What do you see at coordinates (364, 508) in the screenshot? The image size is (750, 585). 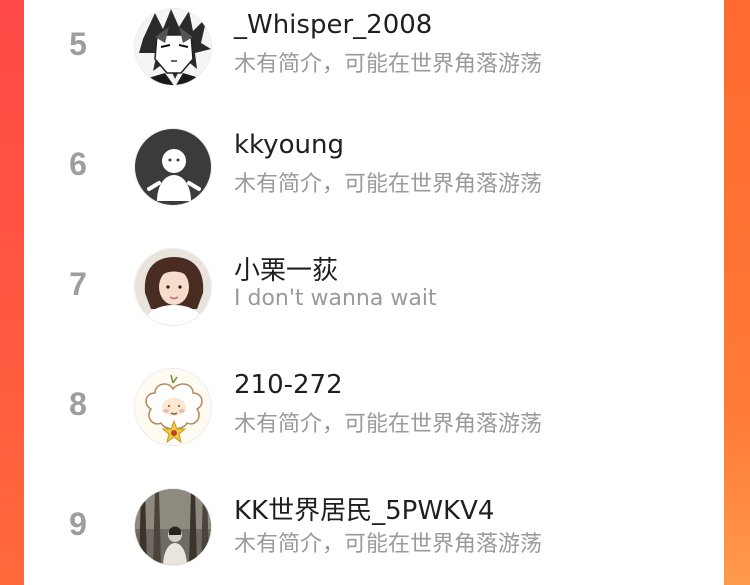 I see `username: KK世界居民_5PWKV4` at bounding box center [364, 508].